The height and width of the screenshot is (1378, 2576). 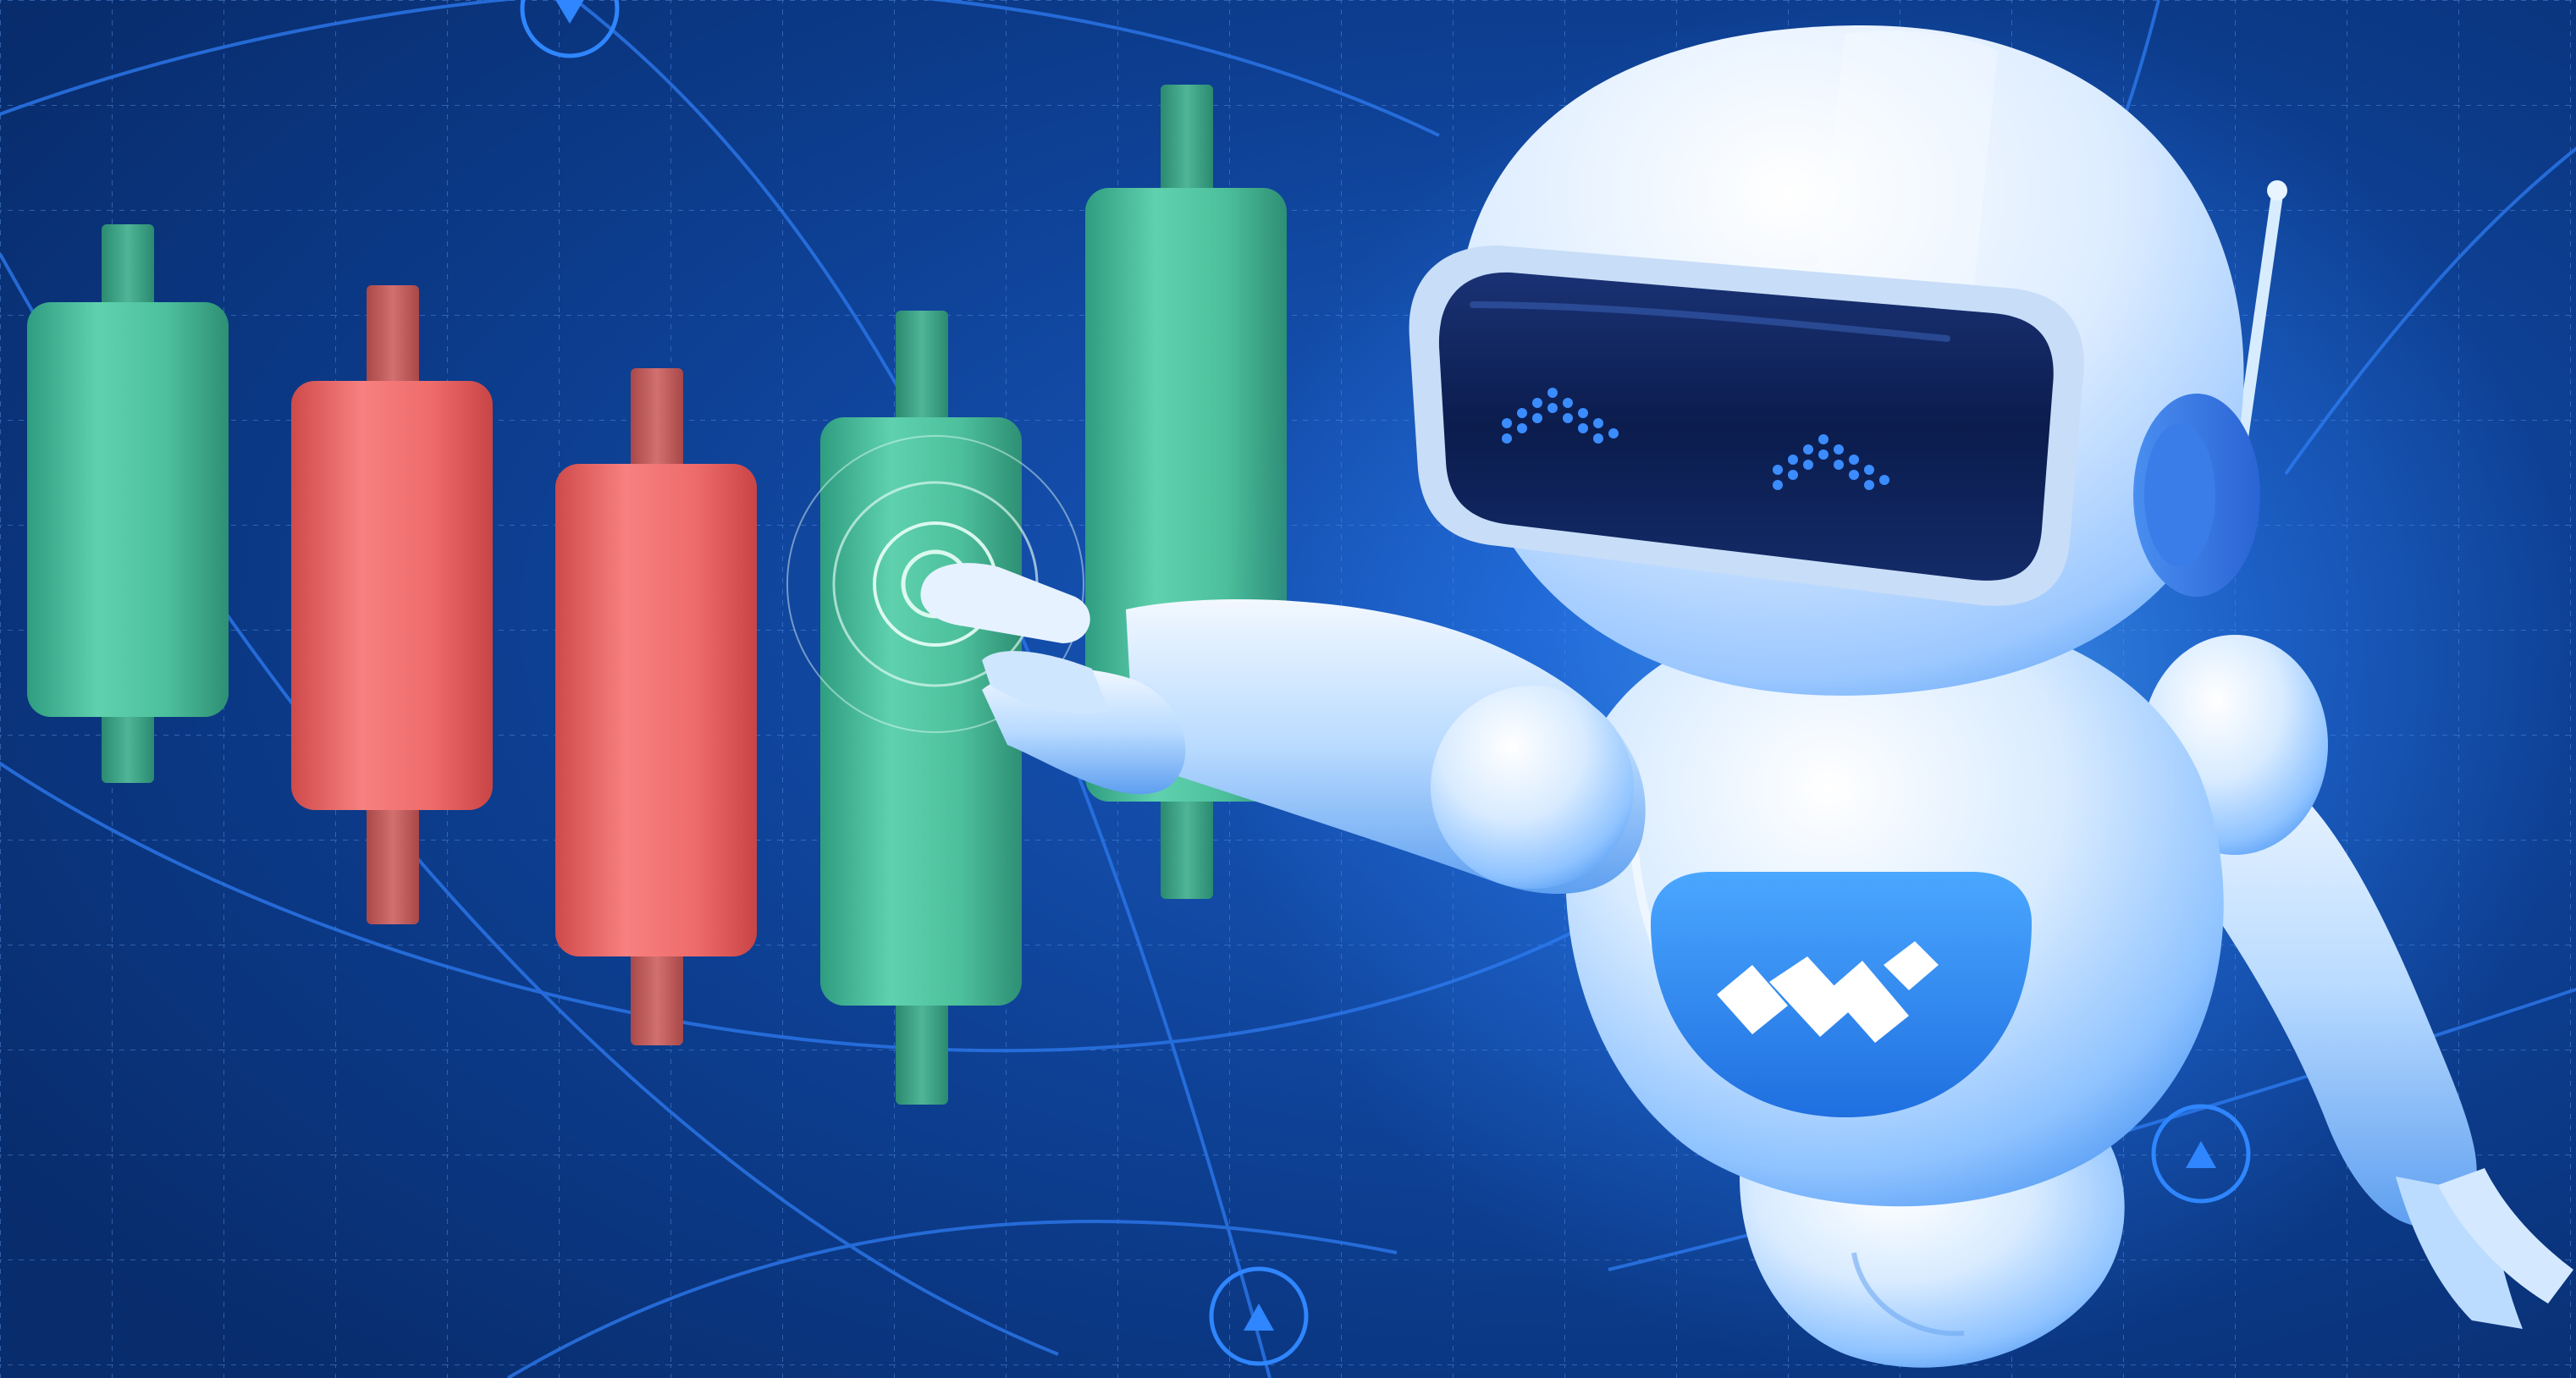 What do you see at coordinates (2197, 495) in the screenshot?
I see `robot-ear` at bounding box center [2197, 495].